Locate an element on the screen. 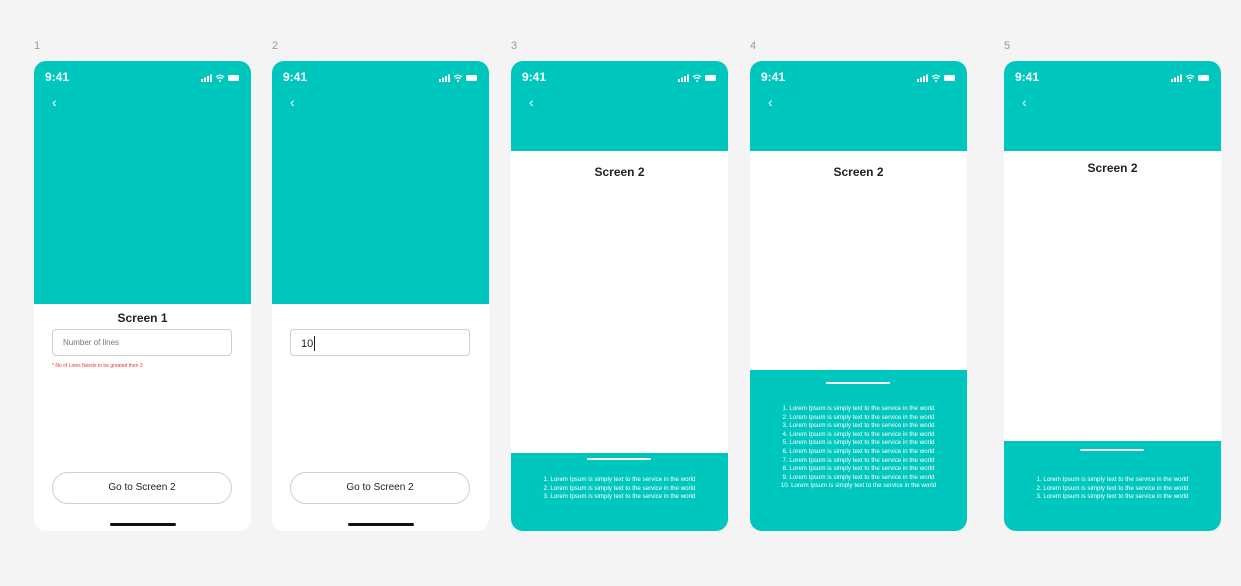  input-value: 10 is located at coordinates (307, 344).